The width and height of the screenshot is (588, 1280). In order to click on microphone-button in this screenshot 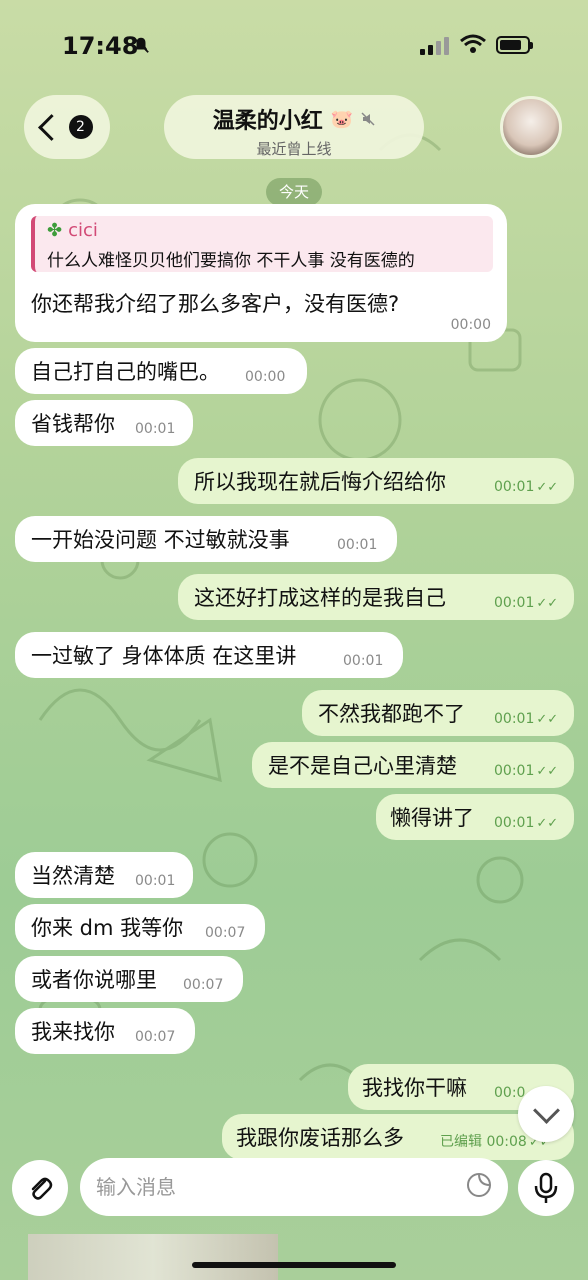, I will do `click(546, 1188)`.